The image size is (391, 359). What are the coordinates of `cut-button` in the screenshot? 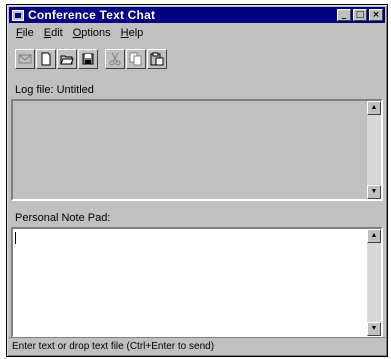 It's located at (115, 59).